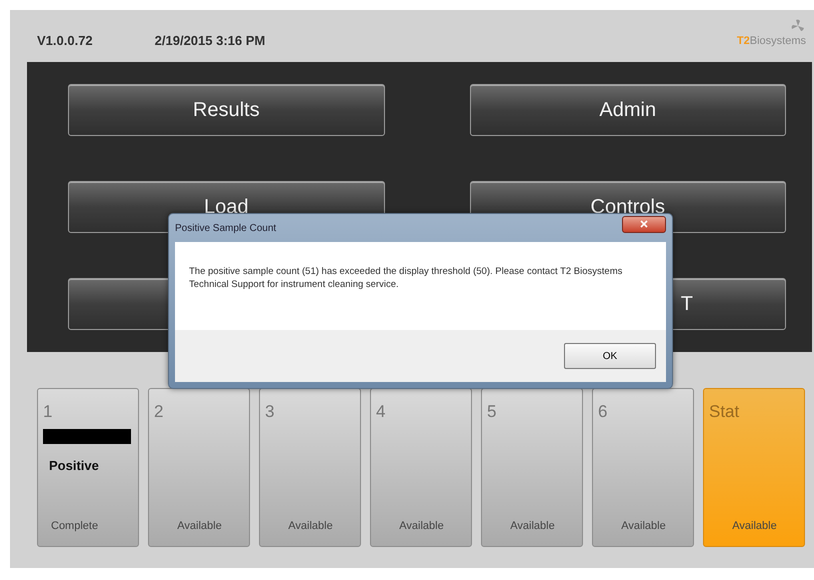 The height and width of the screenshot is (580, 814). Describe the element at coordinates (225, 229) in the screenshot. I see `dialog-title: Positive Sample Count` at that location.